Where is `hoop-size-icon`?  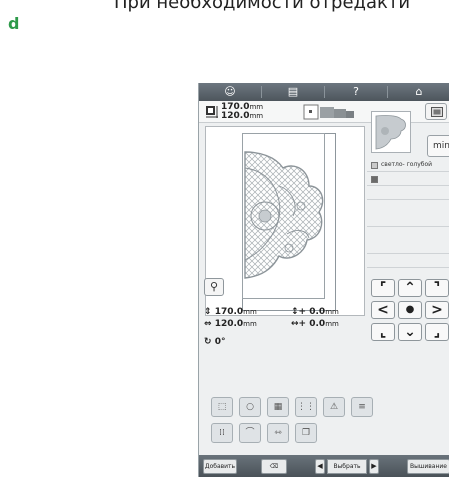
hoop-size-icon is located at coordinates (328, 112).